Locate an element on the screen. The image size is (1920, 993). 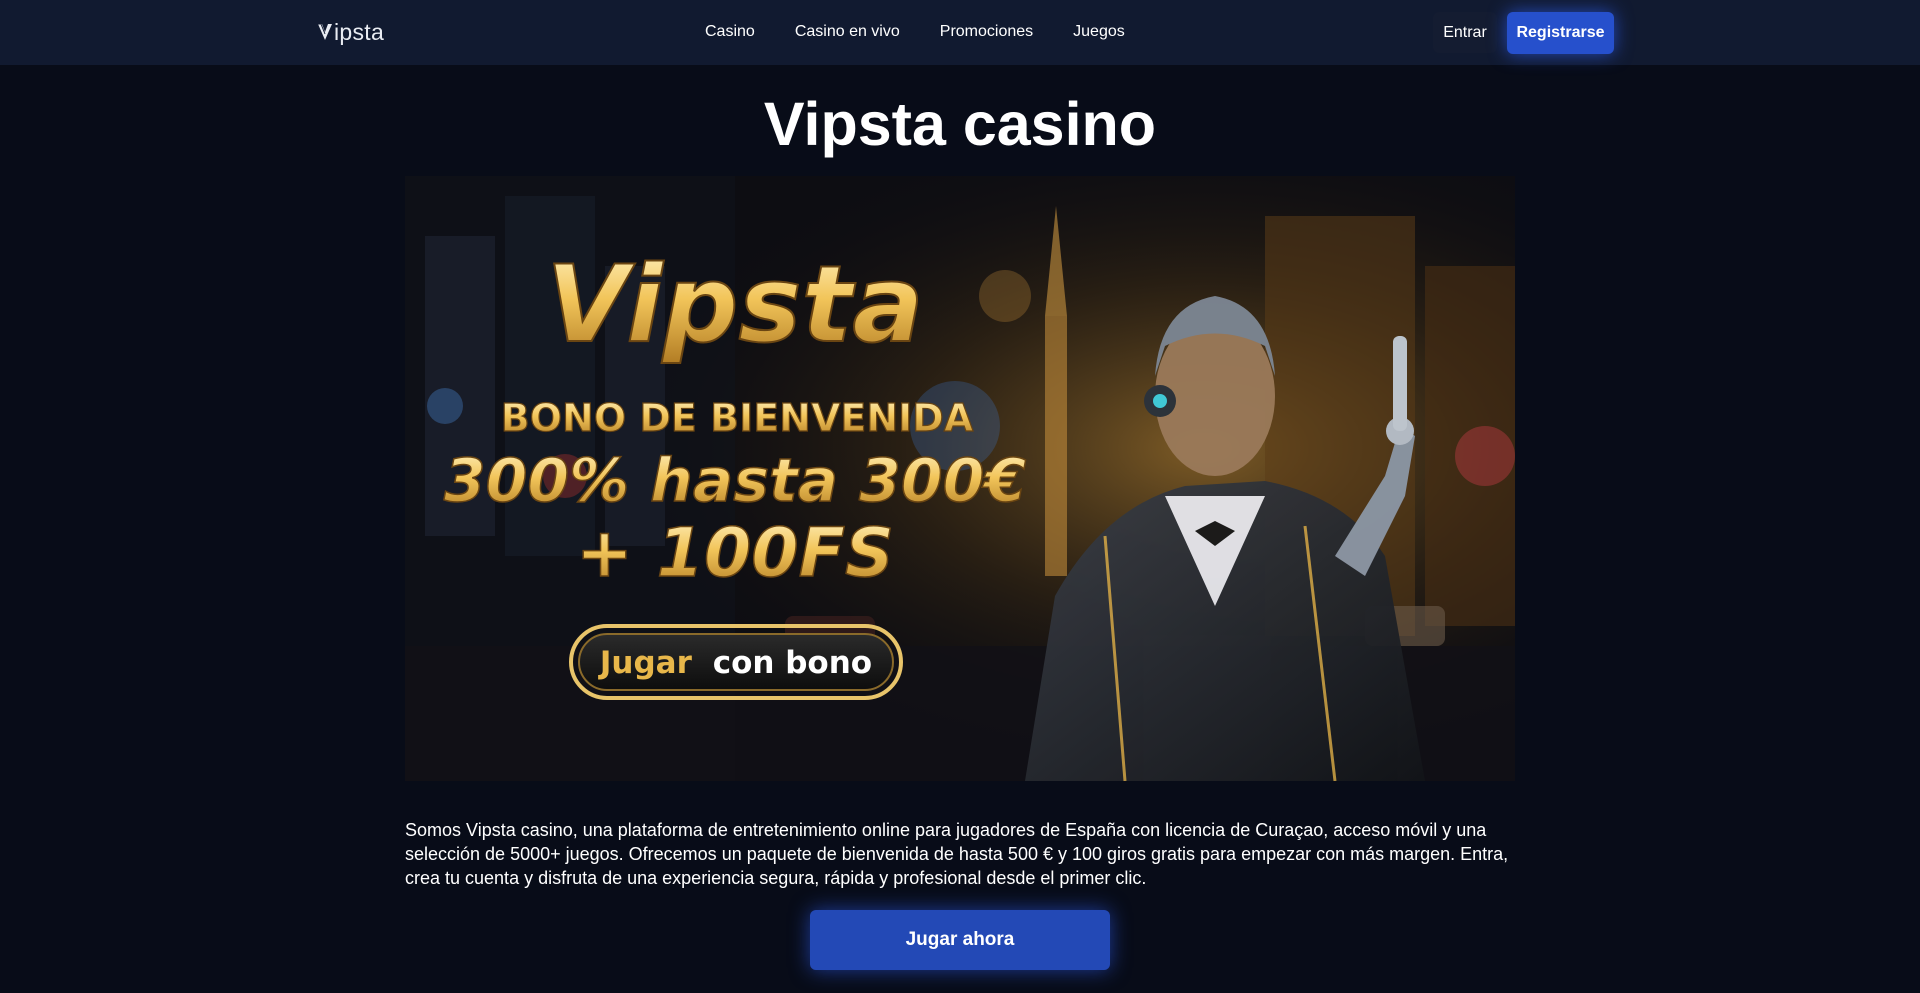
banner-brand: Vipsta is located at coordinates (735, 304).